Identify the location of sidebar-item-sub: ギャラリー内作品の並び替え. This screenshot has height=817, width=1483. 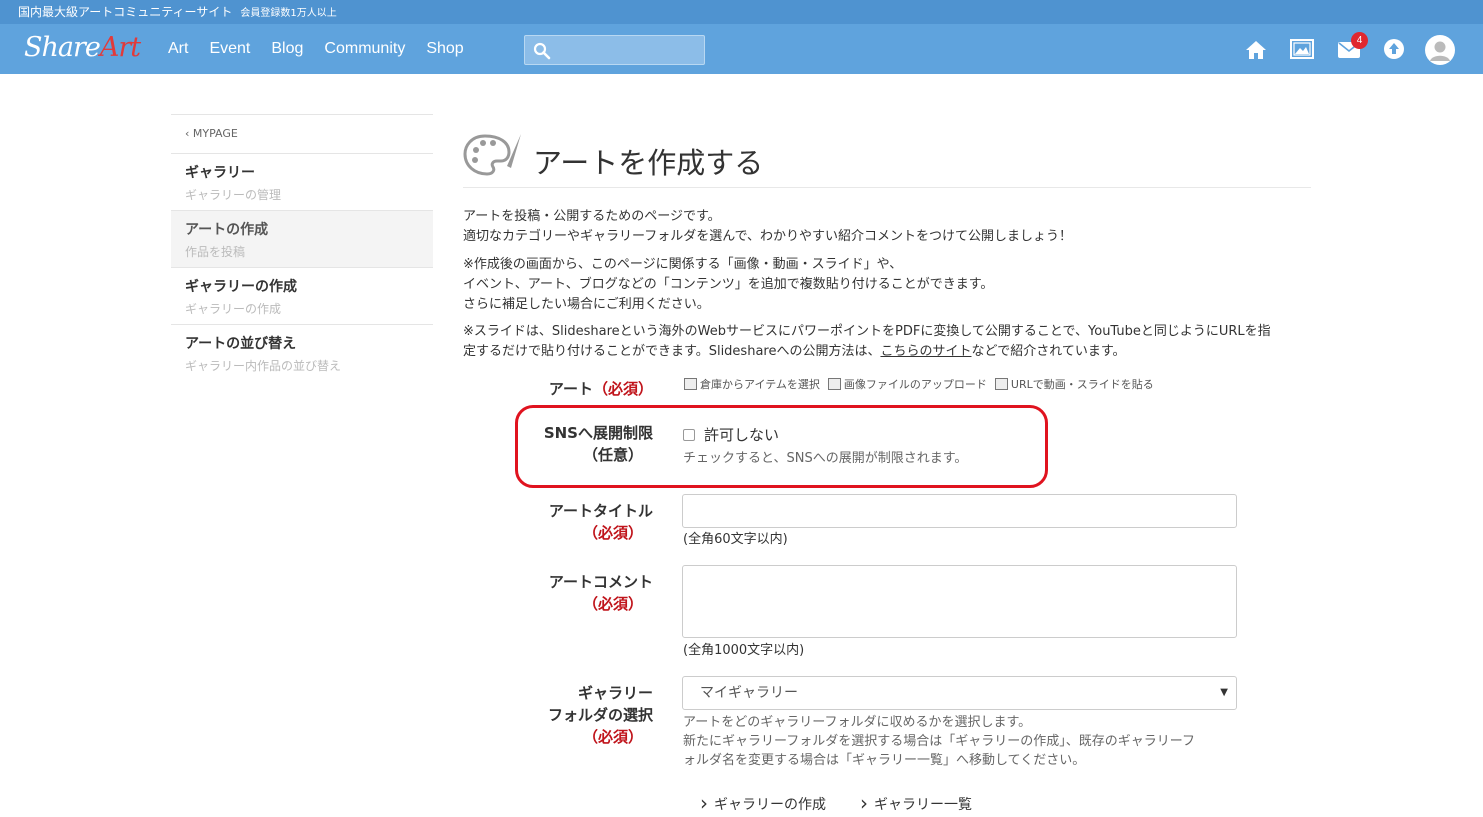
(263, 366).